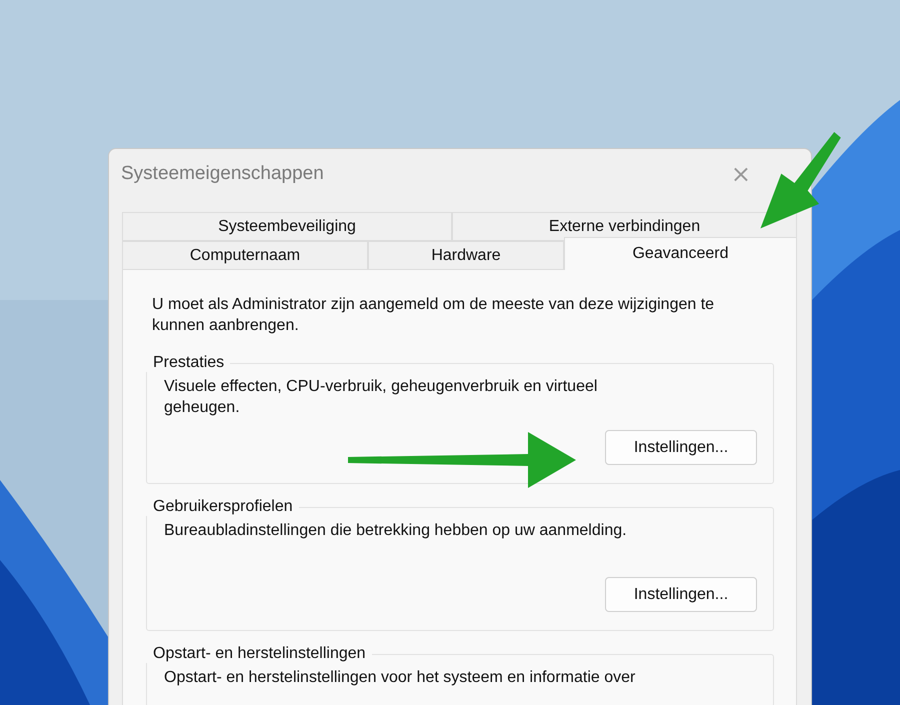 The width and height of the screenshot is (900, 705). Describe the element at coordinates (381, 397) in the screenshot. I see `group-description: Visuele effecten, CPU-verbruik, geheugenverbruik en virtueel geheugen.` at that location.